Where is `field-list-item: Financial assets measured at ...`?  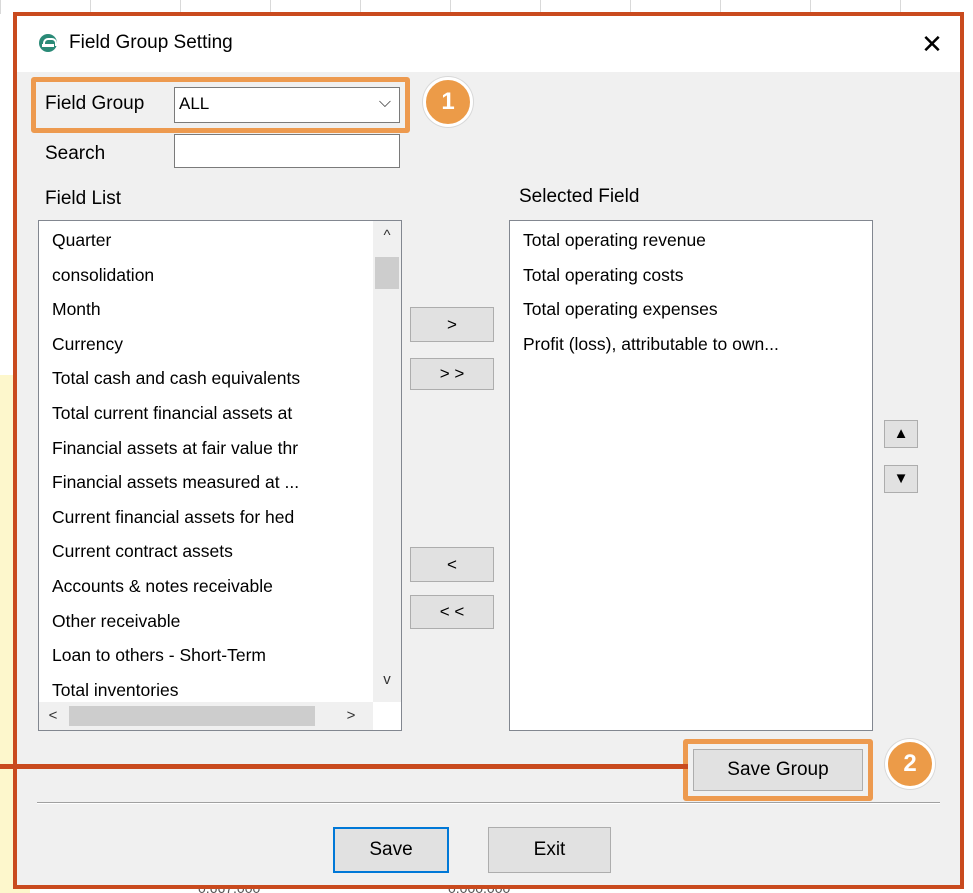
field-list-item: Financial assets measured at ... is located at coordinates (206, 482).